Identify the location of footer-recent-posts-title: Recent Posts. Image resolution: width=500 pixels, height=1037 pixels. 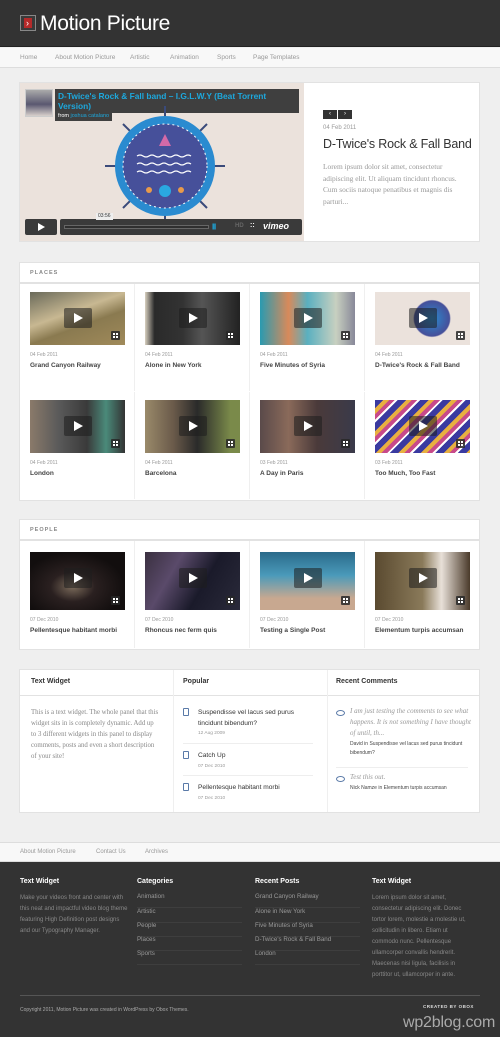
(277, 881).